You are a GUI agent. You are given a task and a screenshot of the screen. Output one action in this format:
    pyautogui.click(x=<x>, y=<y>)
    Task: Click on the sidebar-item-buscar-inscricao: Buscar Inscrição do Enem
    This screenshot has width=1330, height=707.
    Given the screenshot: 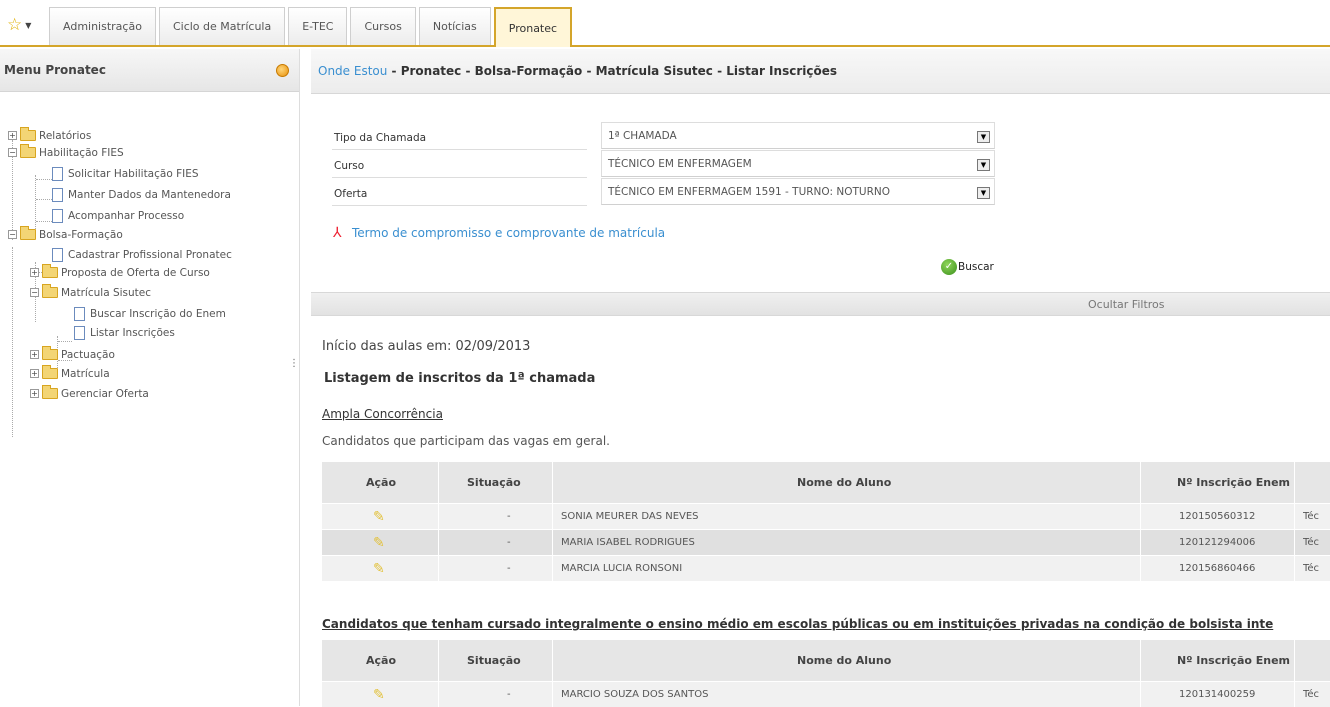 What is the action you would take?
    pyautogui.click(x=150, y=313)
    